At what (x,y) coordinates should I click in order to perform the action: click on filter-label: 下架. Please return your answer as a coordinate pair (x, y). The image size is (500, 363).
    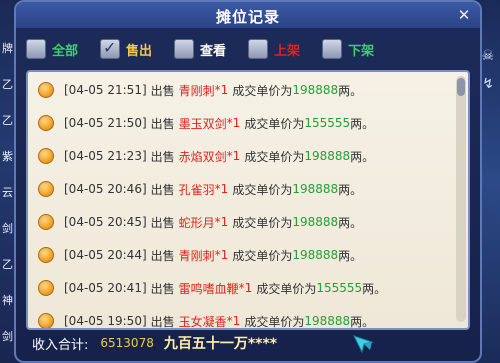
    Looking at the image, I should click on (361, 51).